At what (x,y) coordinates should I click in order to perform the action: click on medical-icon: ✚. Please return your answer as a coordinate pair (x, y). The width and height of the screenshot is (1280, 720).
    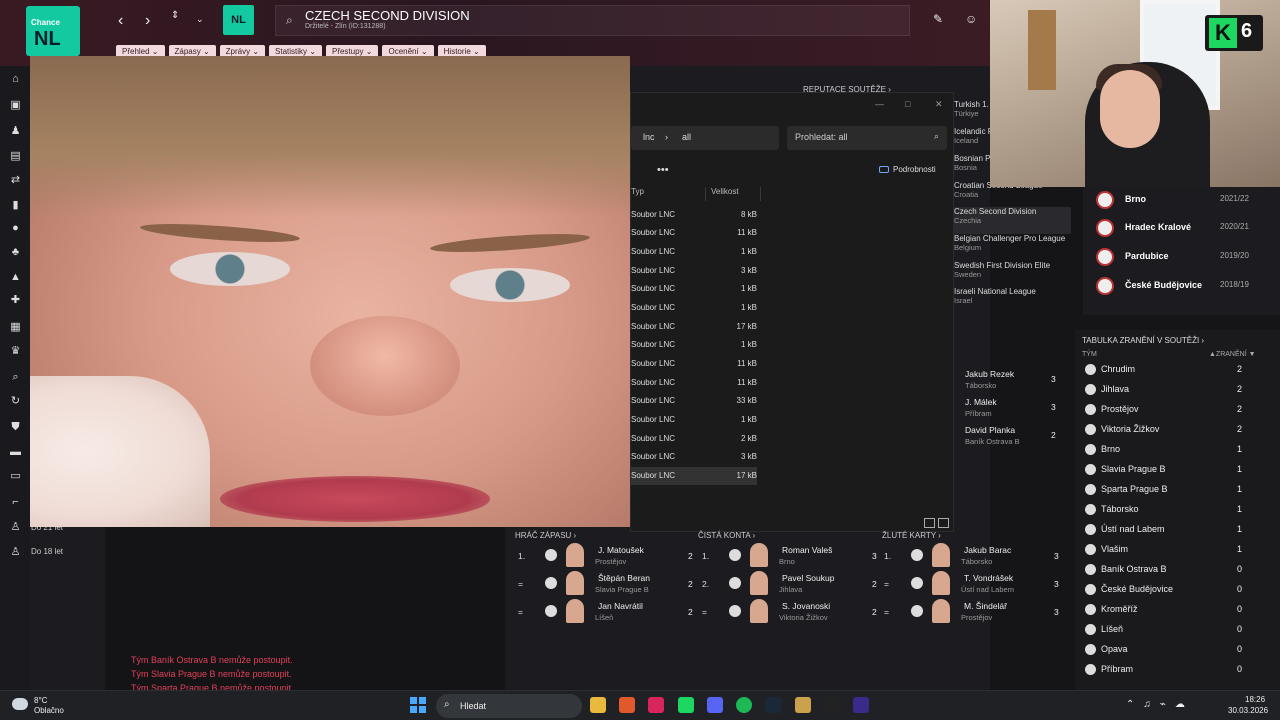
    Looking at the image, I should click on (15, 300).